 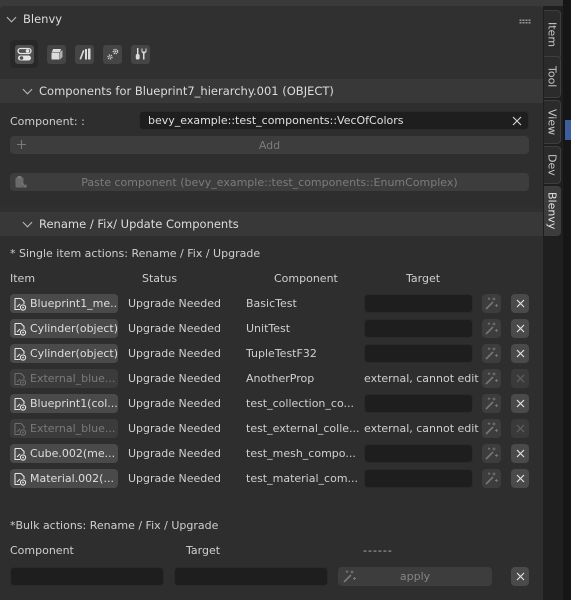 What do you see at coordinates (23, 278) in the screenshot?
I see `column-header-item: Item` at bounding box center [23, 278].